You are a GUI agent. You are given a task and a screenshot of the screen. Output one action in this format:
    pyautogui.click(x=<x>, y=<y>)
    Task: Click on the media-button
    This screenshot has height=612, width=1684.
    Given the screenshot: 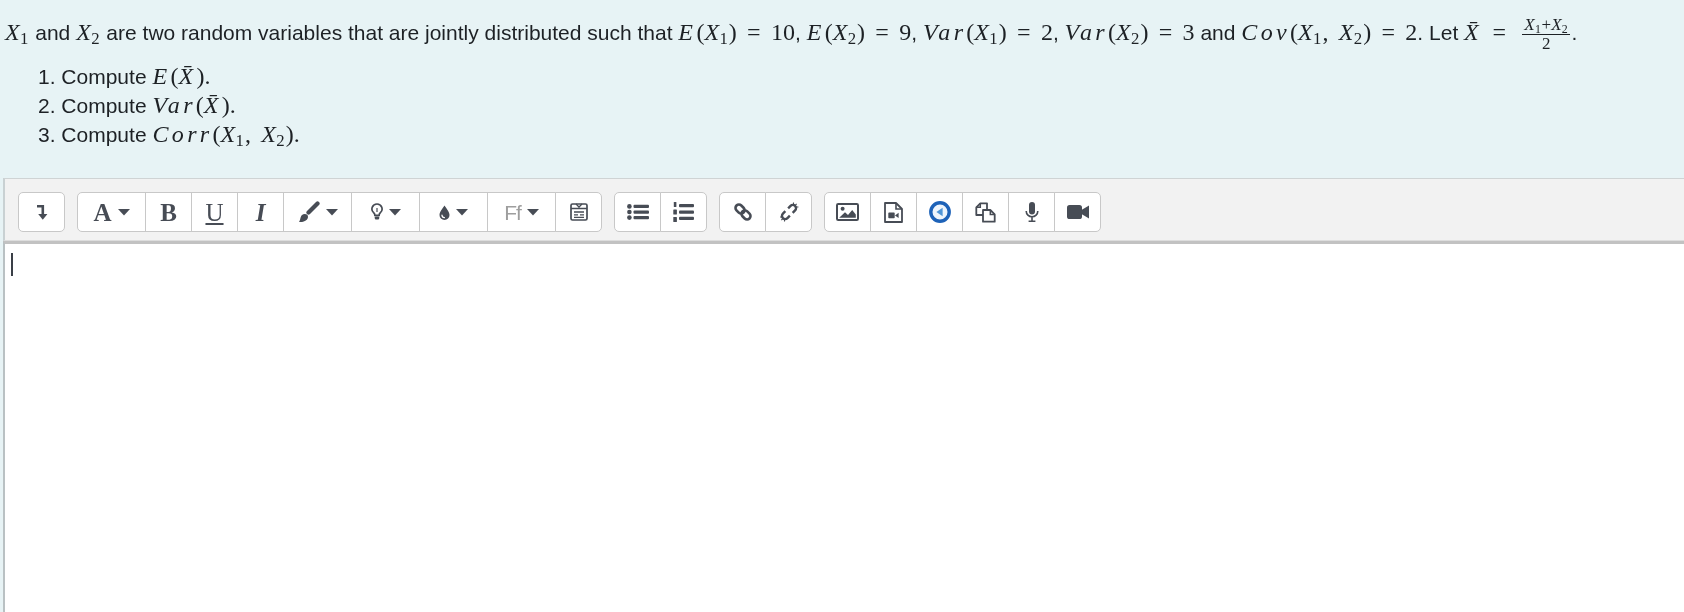 What is the action you would take?
    pyautogui.click(x=939, y=212)
    